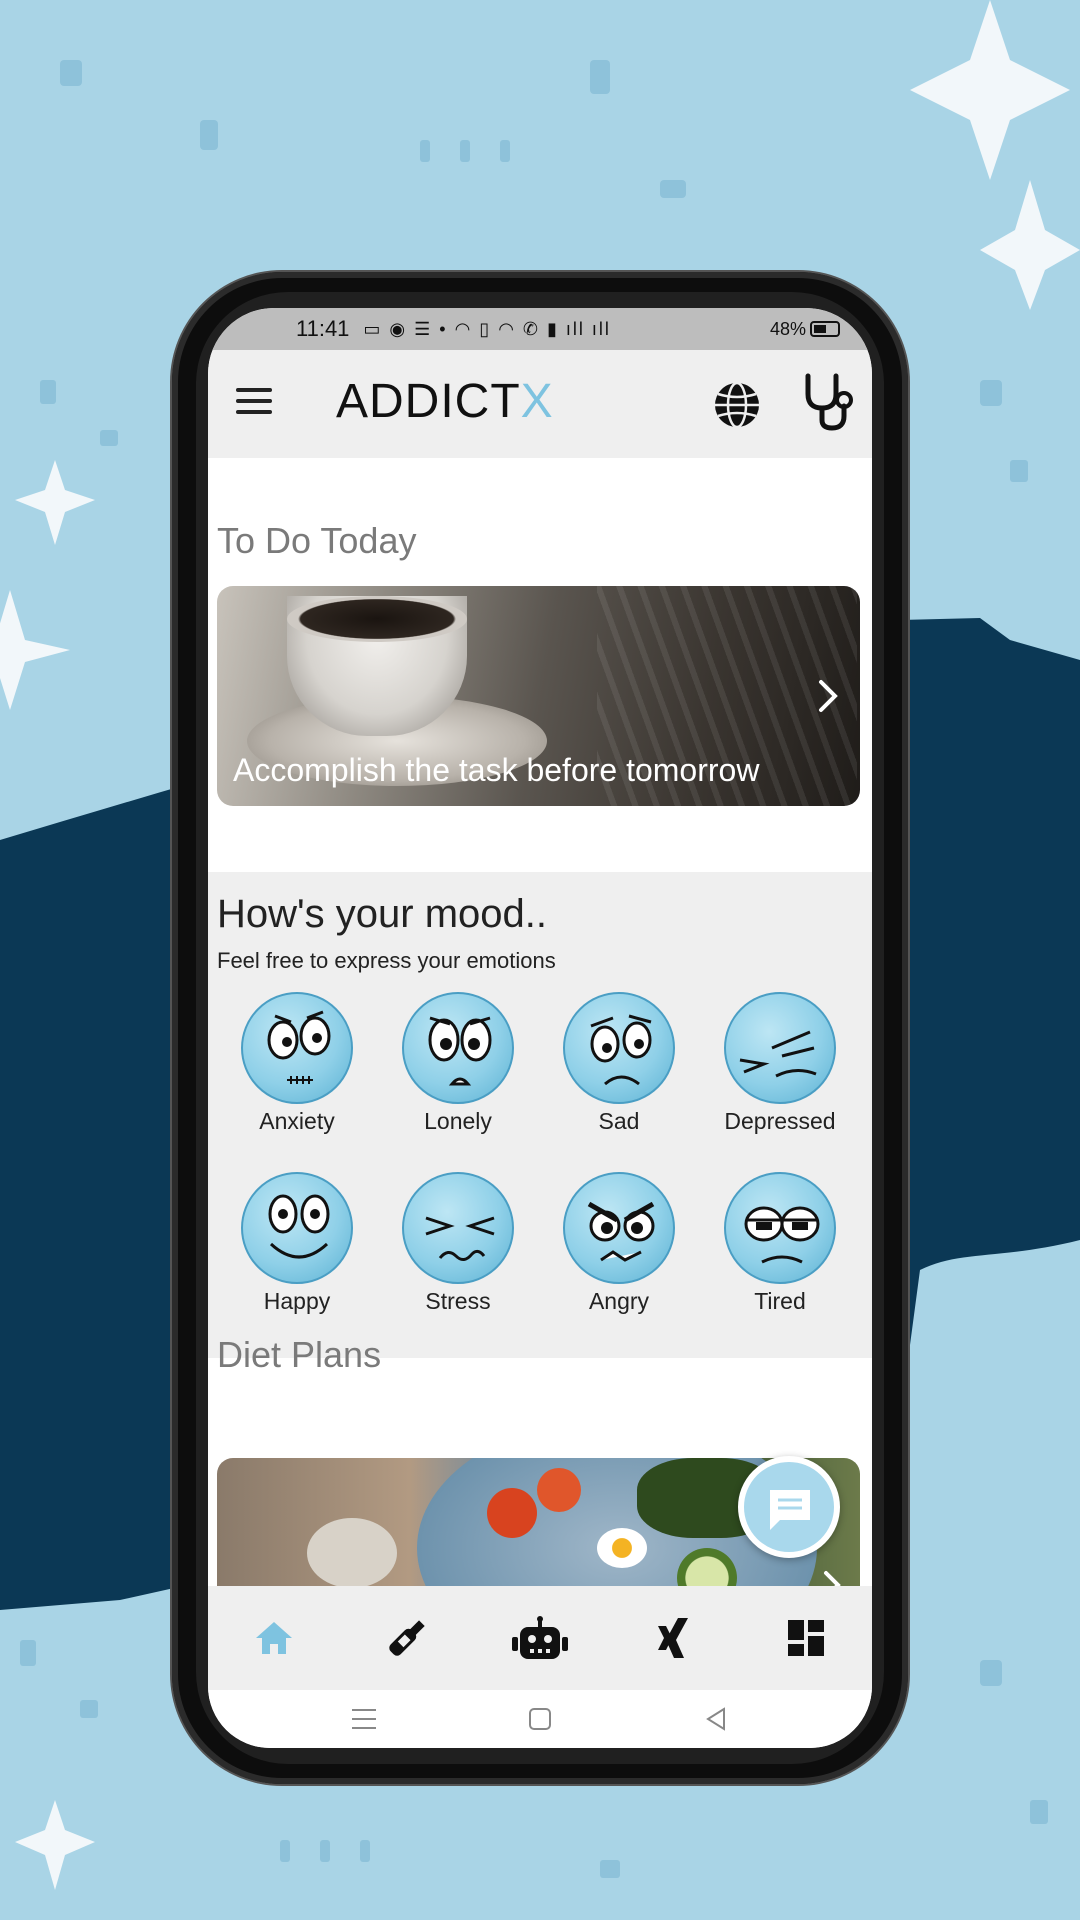 Image resolution: width=1080 pixels, height=1920 pixels. Describe the element at coordinates (377, 666) in the screenshot. I see `coffee-cup-image` at that location.